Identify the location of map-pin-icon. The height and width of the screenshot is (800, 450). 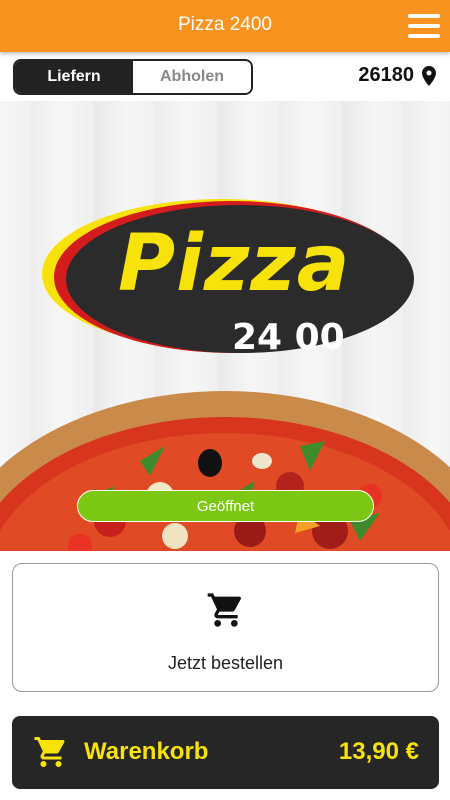
(429, 75).